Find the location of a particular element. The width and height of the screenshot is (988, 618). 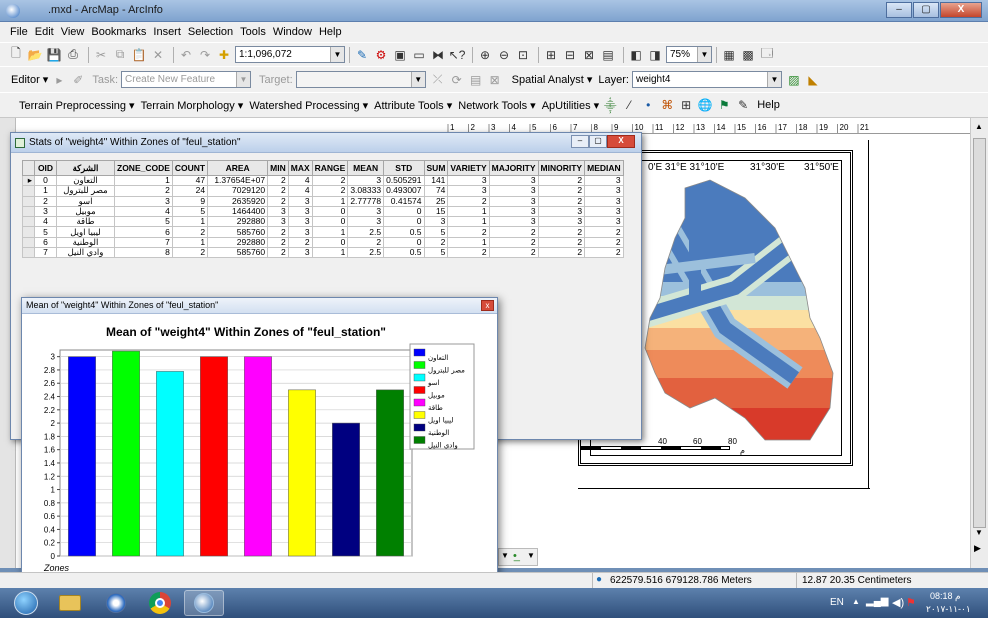

scroll-right-arrow: ▶ is located at coordinates (977, 548).